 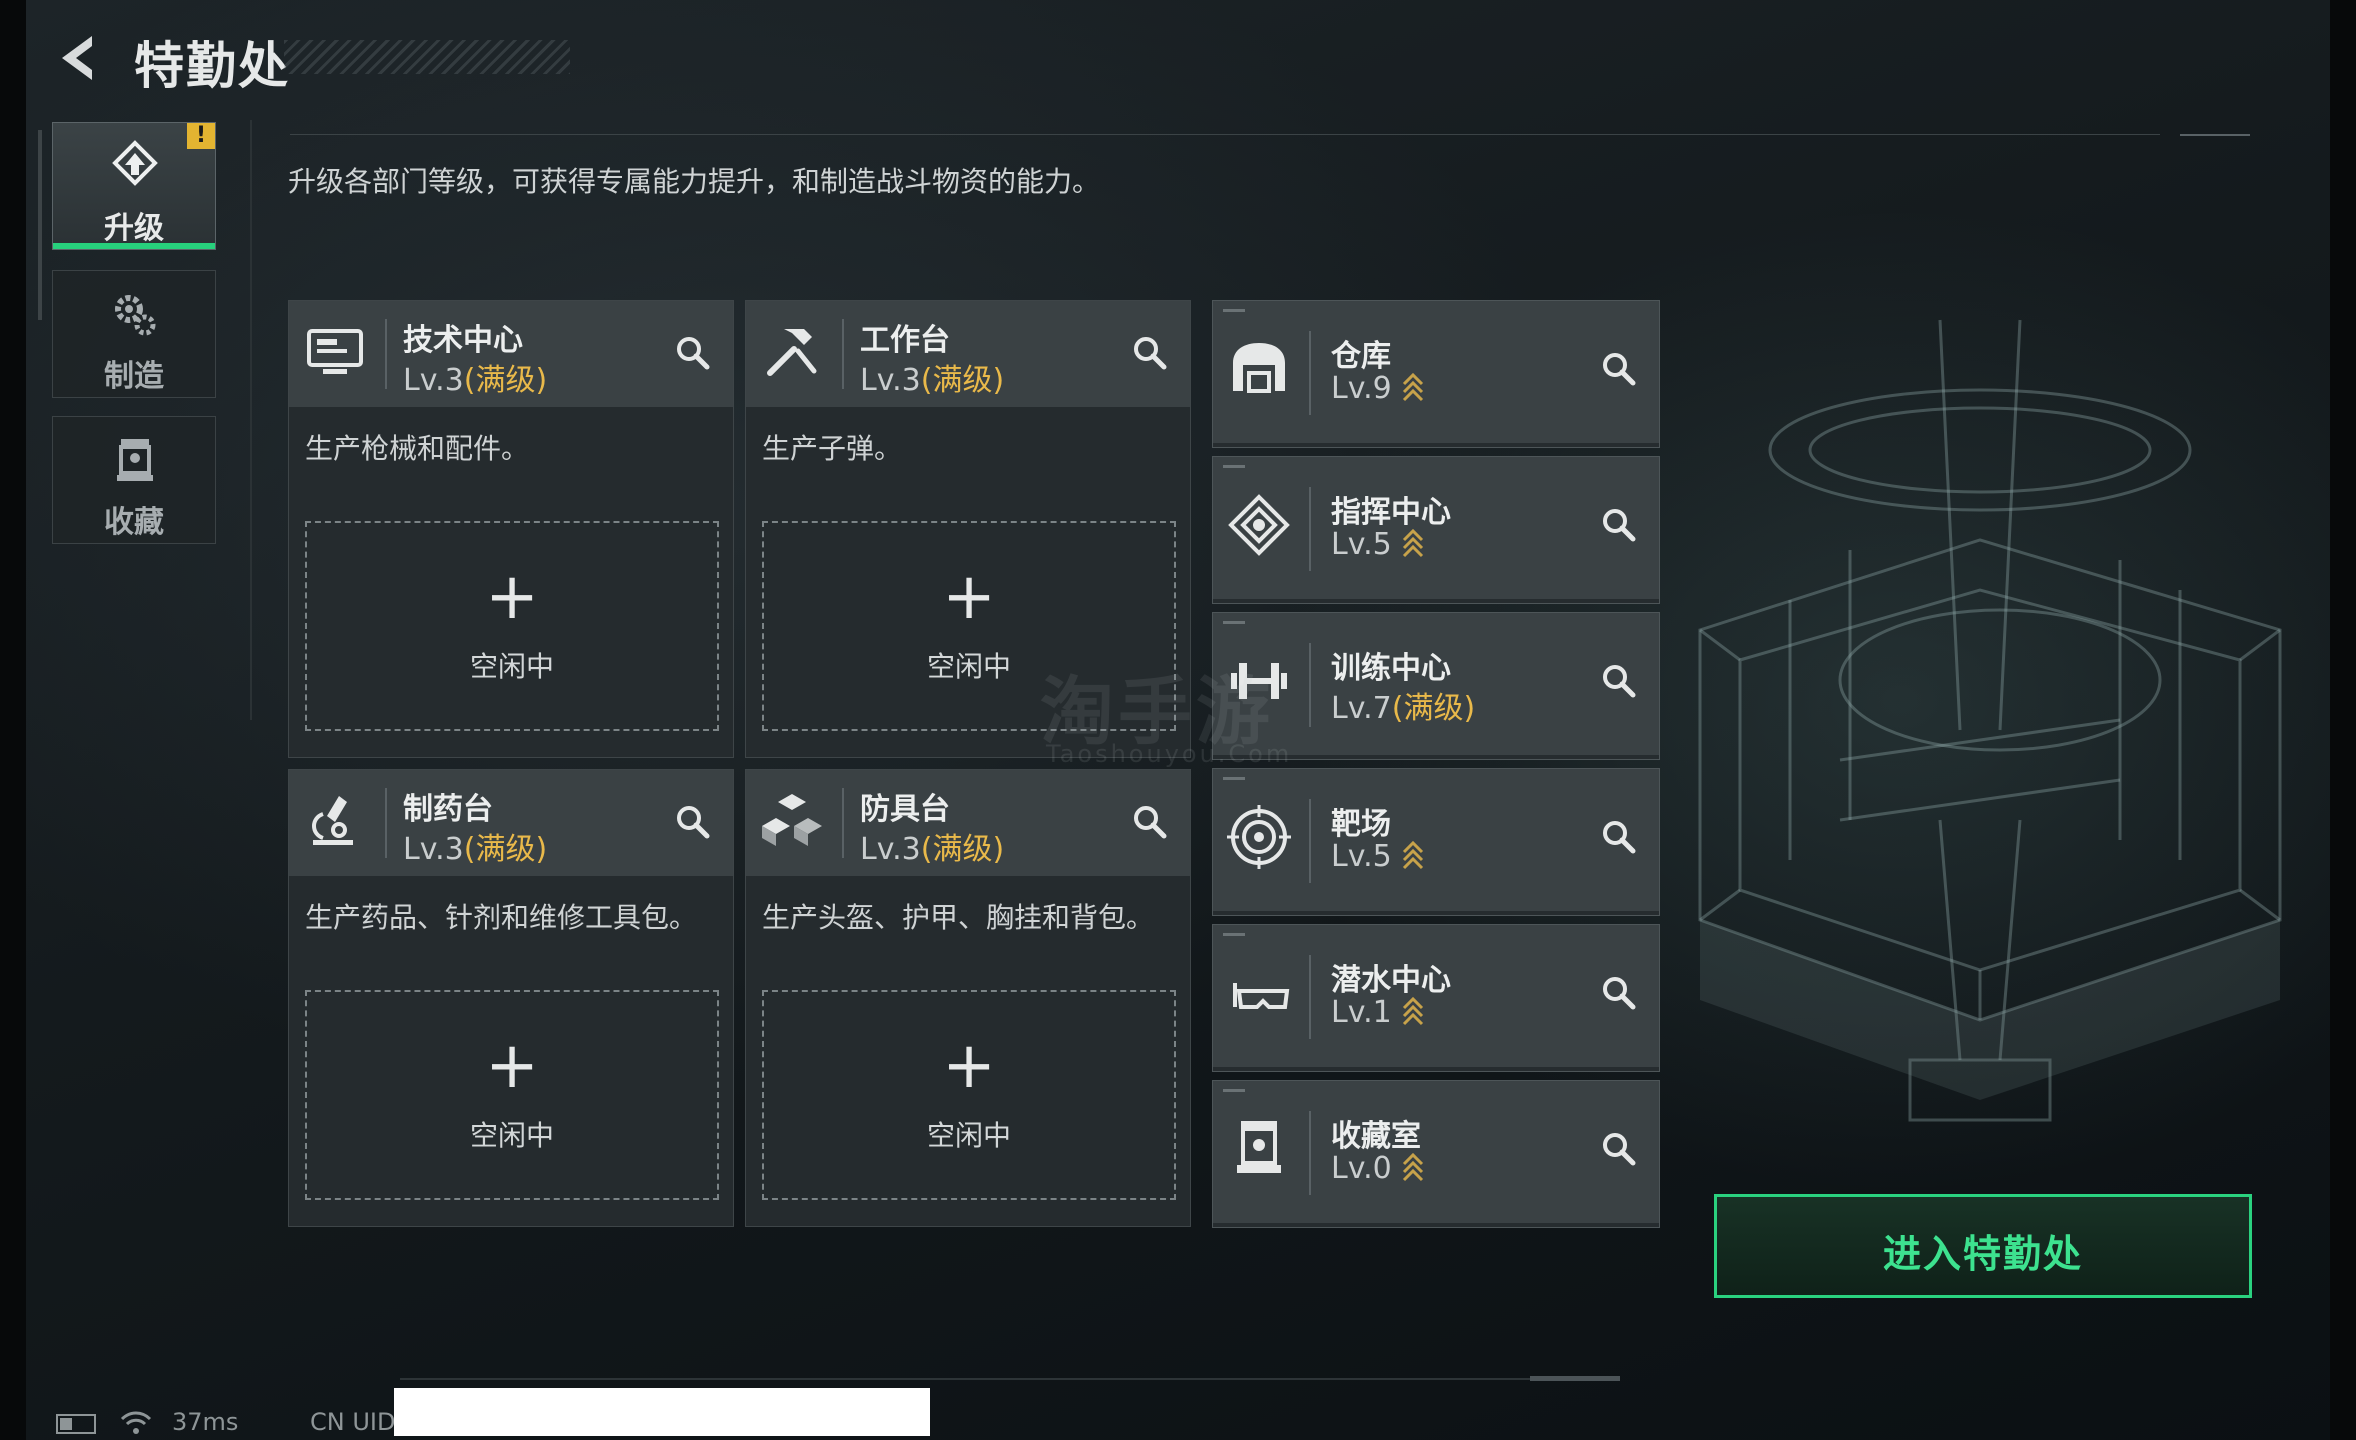 What do you see at coordinates (1436, 842) in the screenshot?
I see `facility-shooting-range: 靶场 Lv.5` at bounding box center [1436, 842].